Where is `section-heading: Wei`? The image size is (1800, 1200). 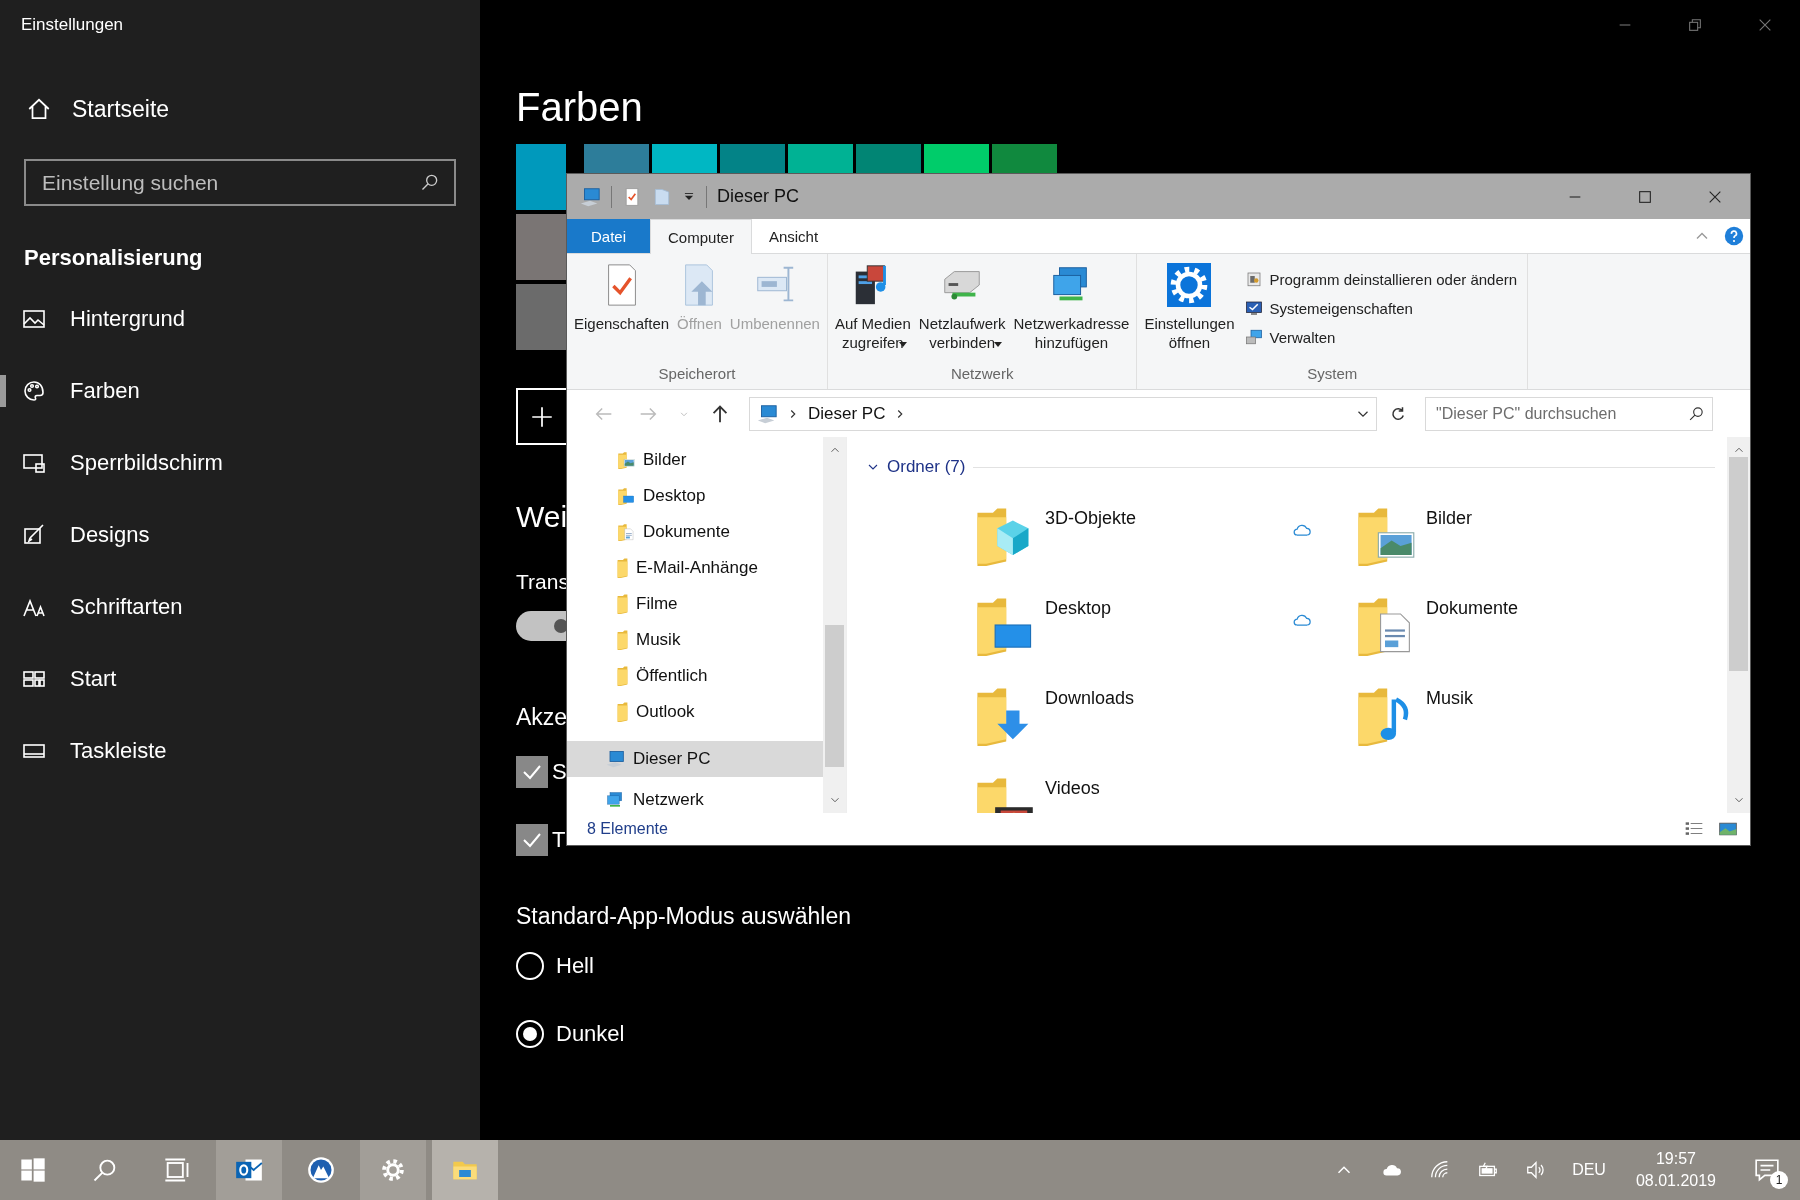 section-heading: Wei is located at coordinates (542, 517).